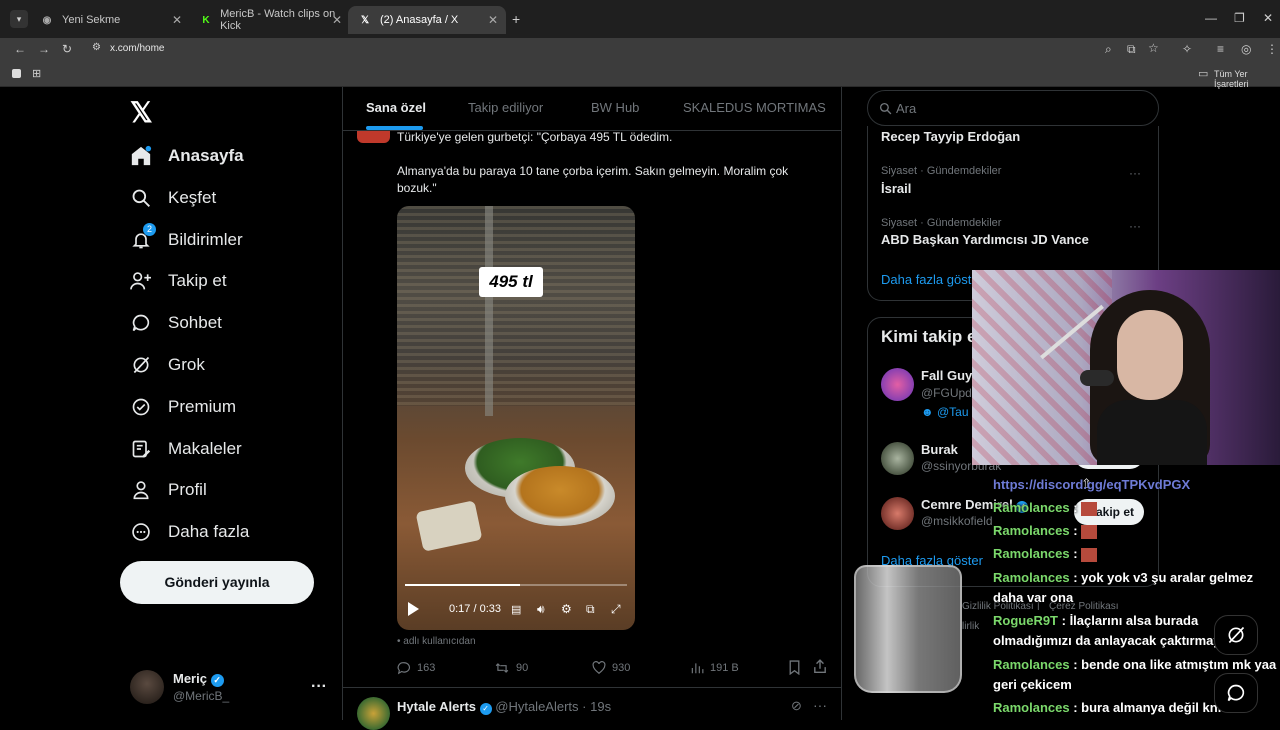 The height and width of the screenshot is (730, 1280). I want to click on forward-icon: →, so click(44, 49).